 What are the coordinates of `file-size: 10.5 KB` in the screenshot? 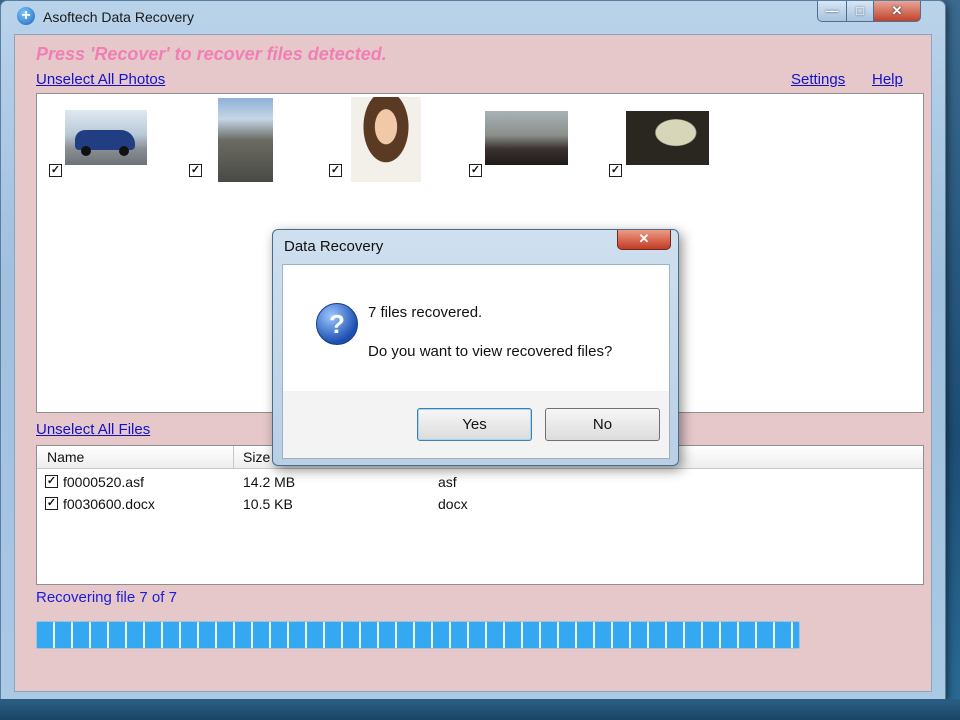 It's located at (268, 504).